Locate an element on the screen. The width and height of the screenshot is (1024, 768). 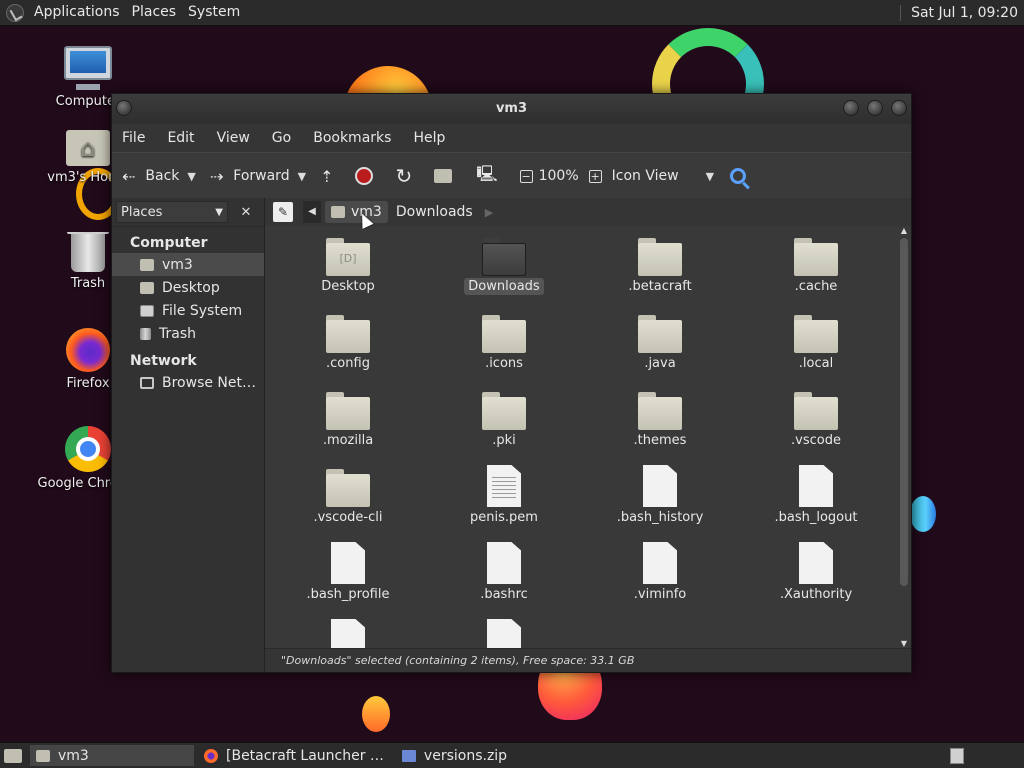
menu-view: View is located at coordinates (234, 138).